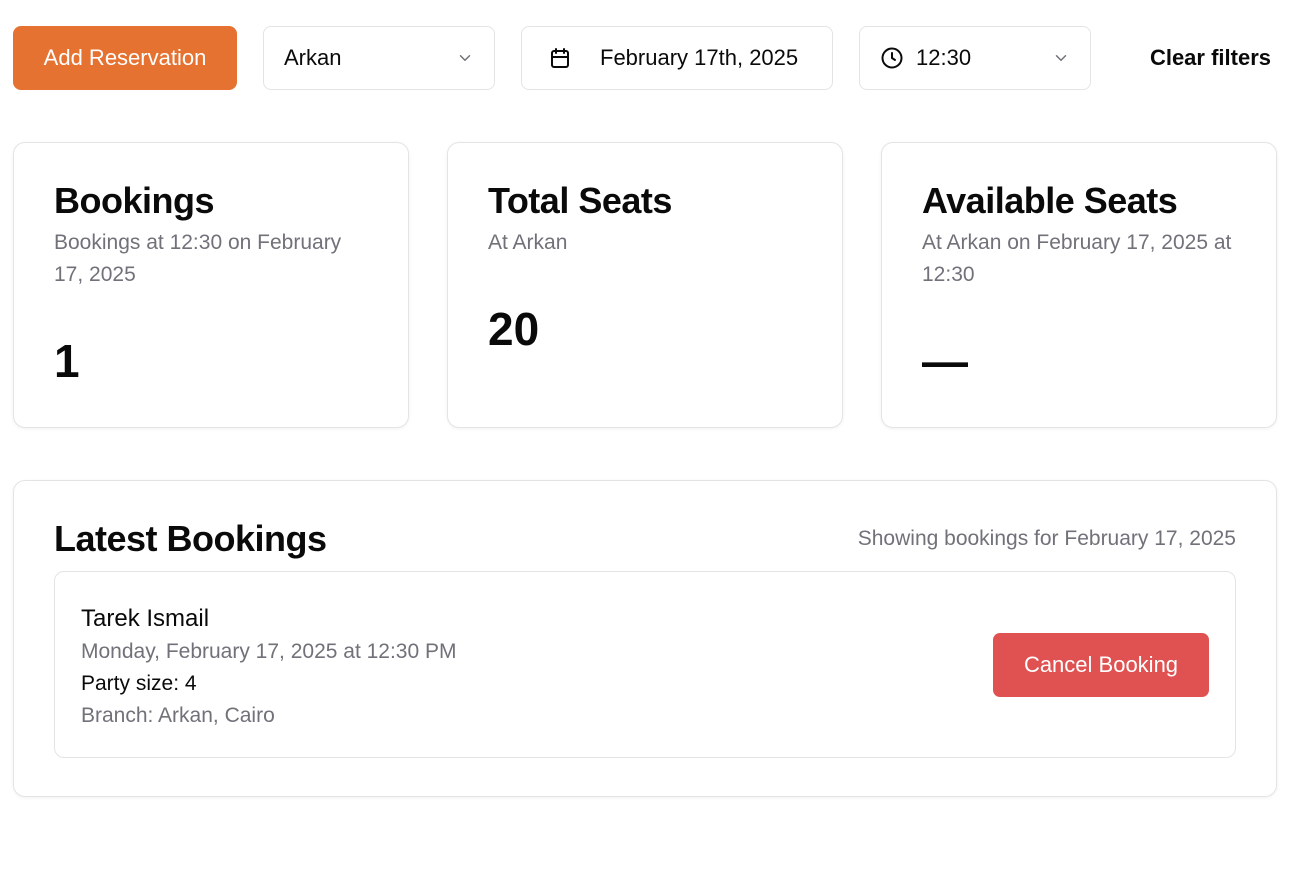 This screenshot has width=1294, height=886. I want to click on total-seats-card: Total Seats At Arkan 20, so click(645, 285).